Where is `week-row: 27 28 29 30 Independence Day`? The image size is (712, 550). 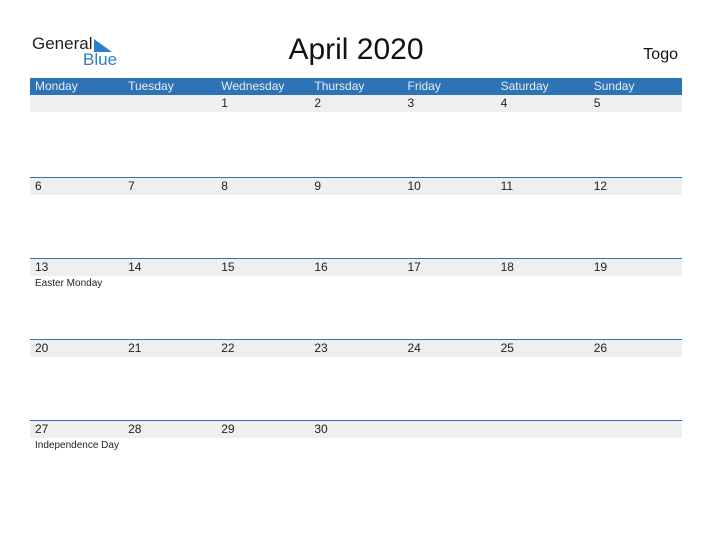
week-row: 27 28 29 30 Independence Day is located at coordinates (356, 435).